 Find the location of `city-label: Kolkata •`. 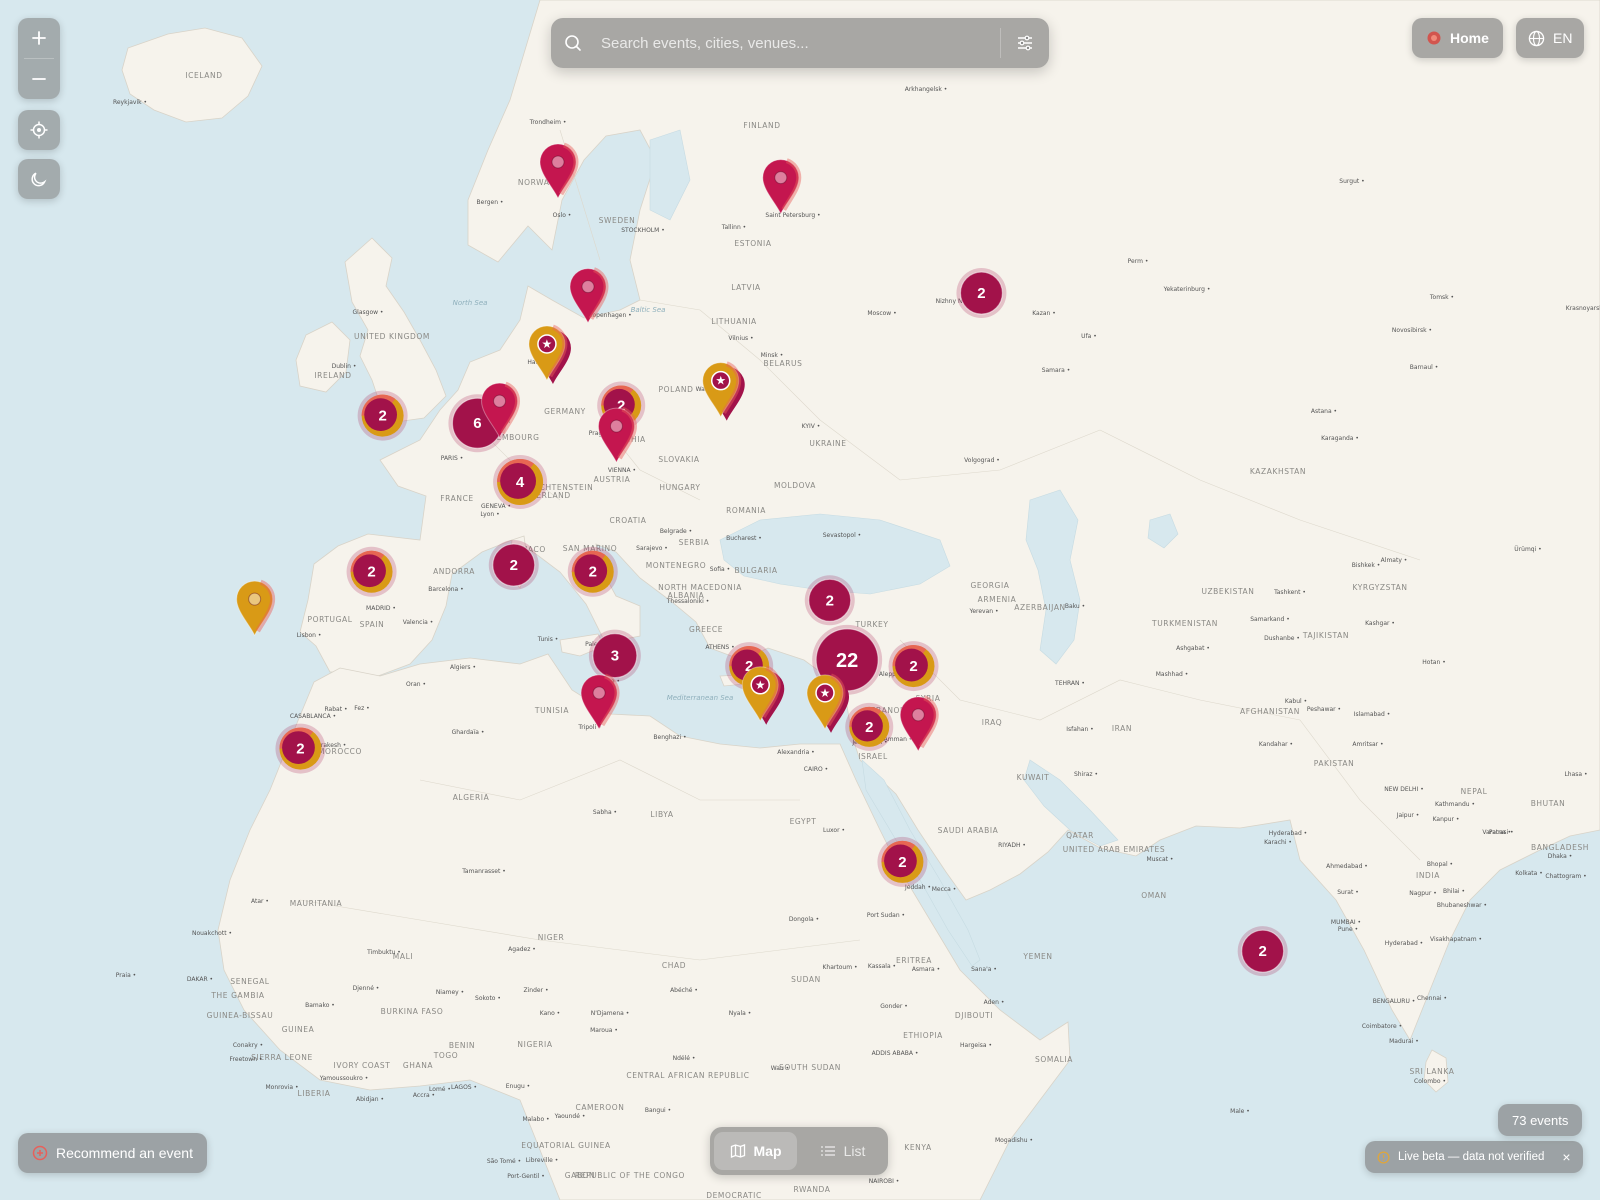

city-label: Kolkata • is located at coordinates (1529, 873).